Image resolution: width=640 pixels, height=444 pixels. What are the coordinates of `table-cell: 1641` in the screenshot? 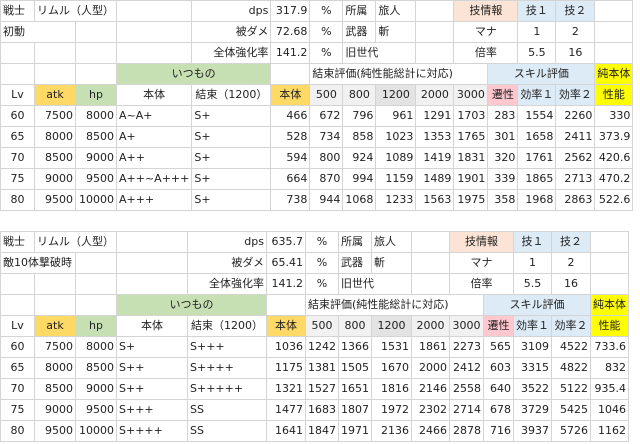 It's located at (286, 431).